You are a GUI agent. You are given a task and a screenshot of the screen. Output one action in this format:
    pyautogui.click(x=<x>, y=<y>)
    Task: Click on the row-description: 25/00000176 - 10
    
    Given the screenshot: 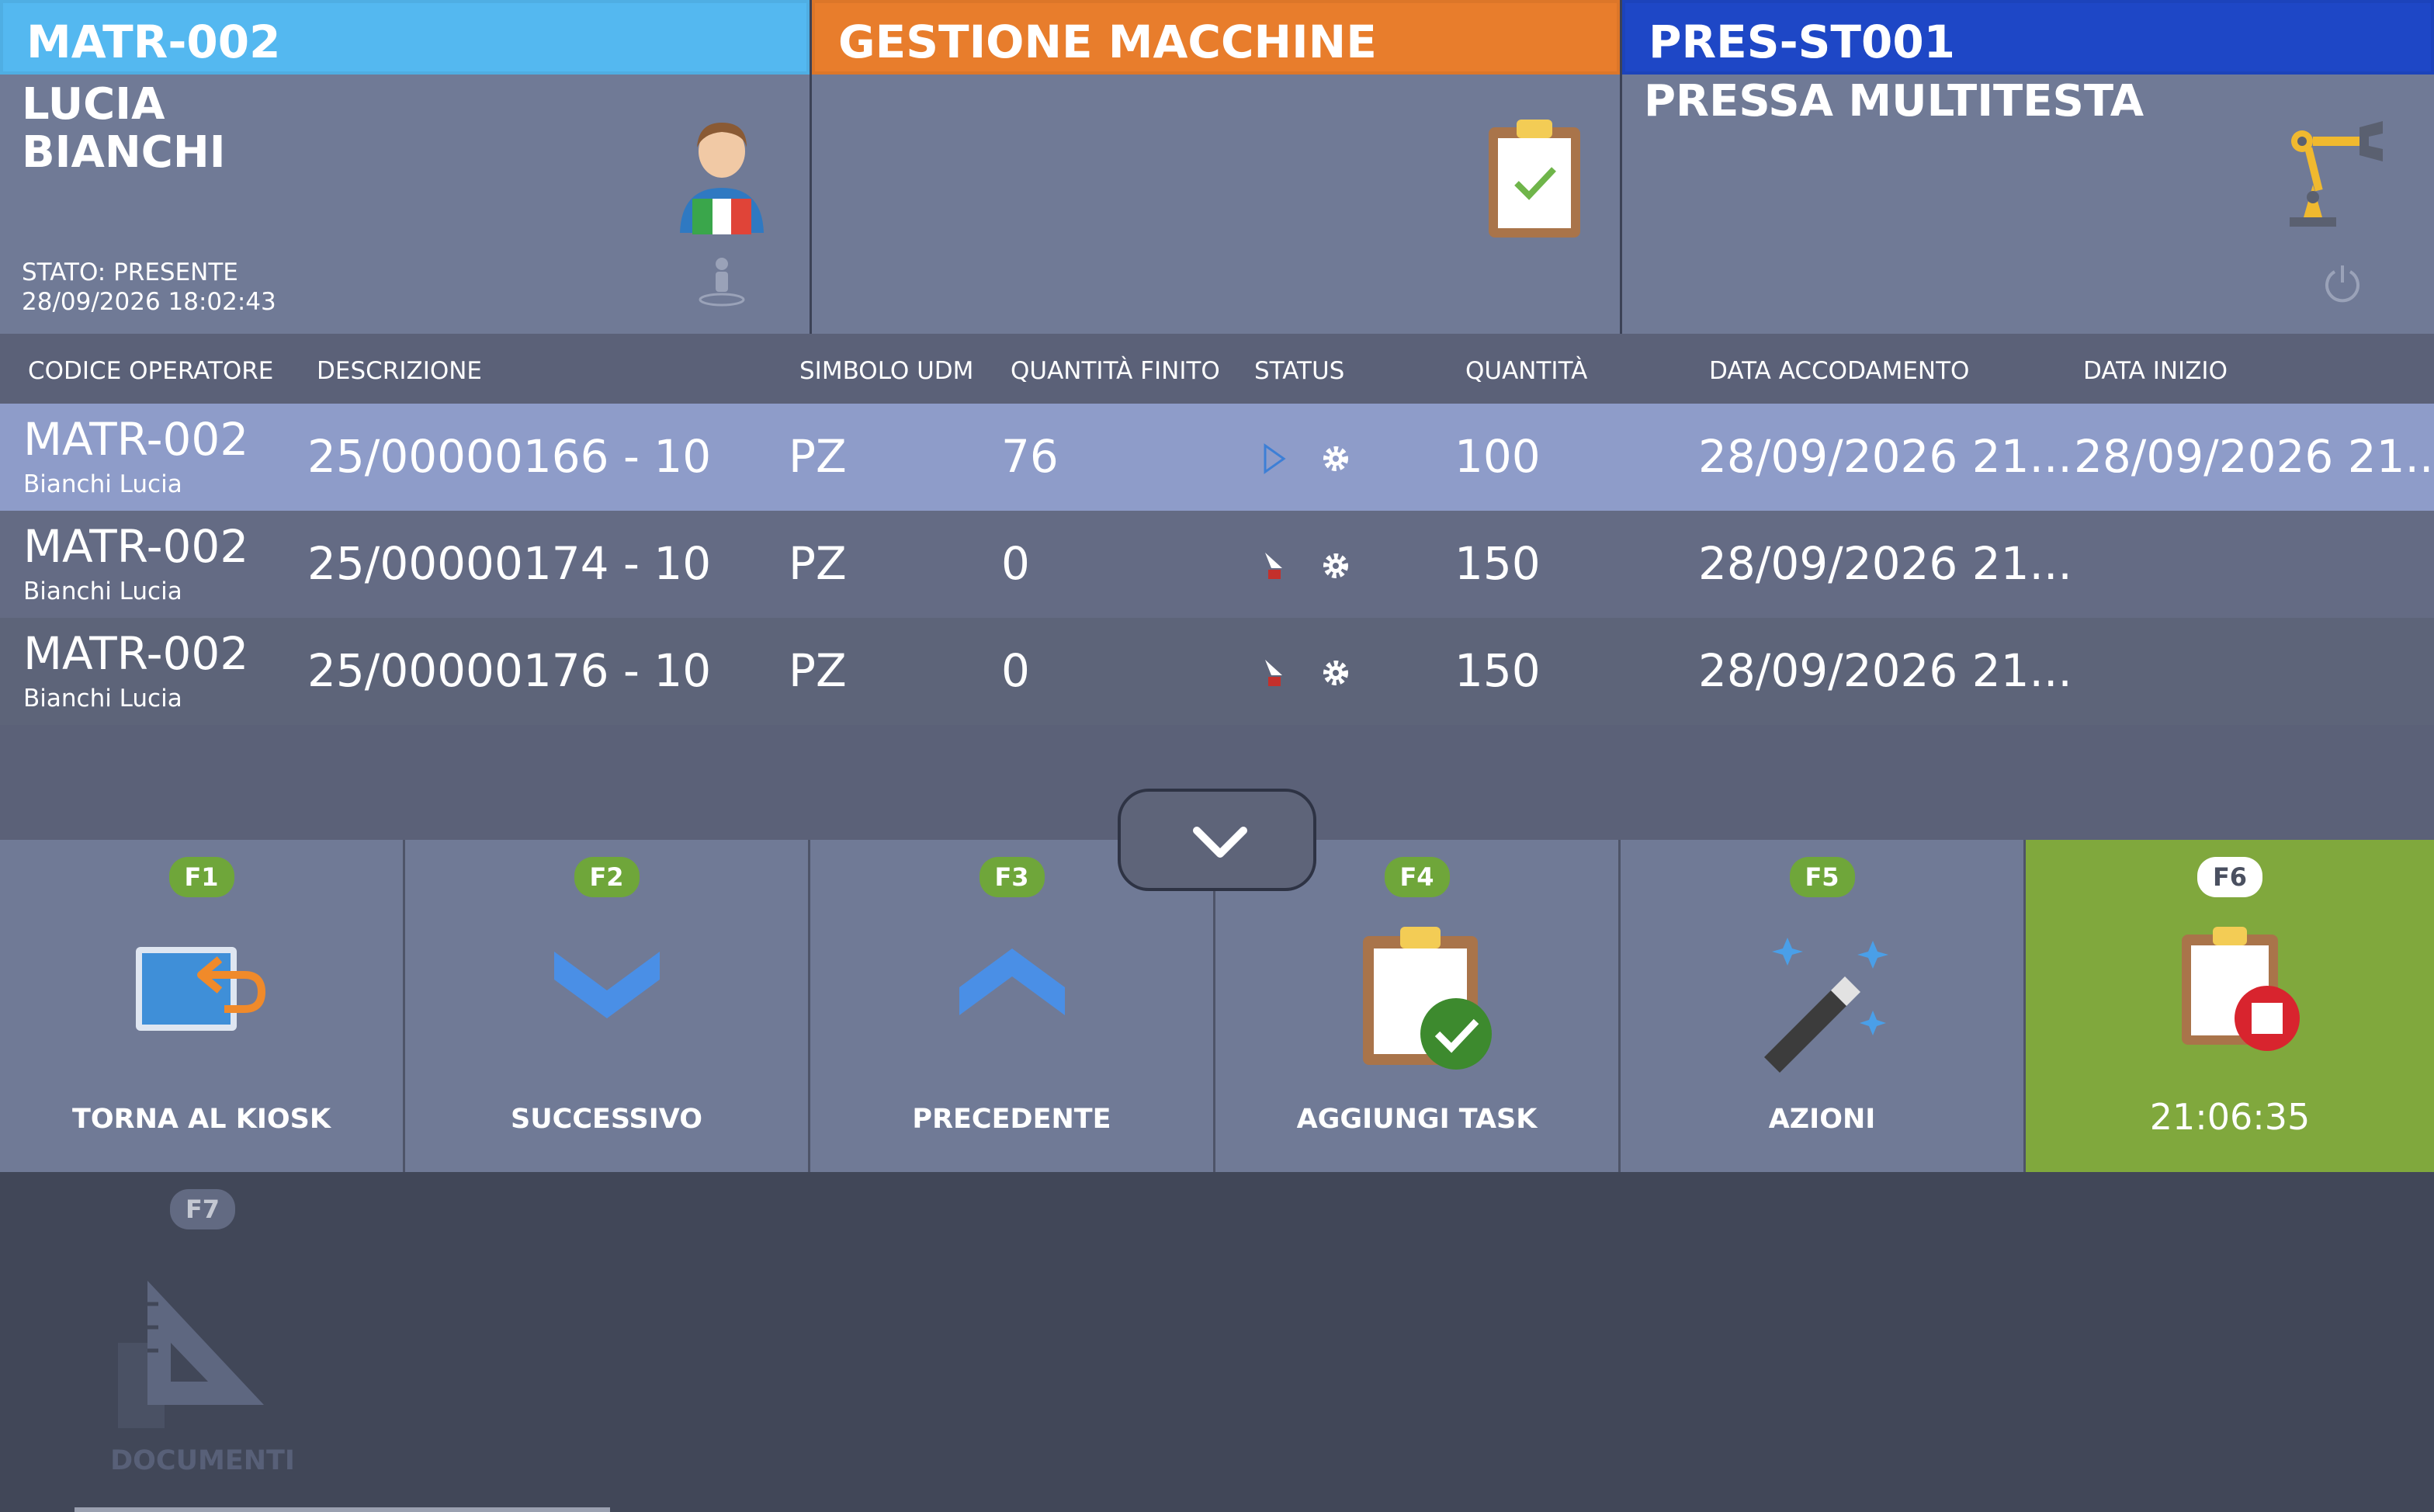 What is the action you would take?
    pyautogui.click(x=510, y=670)
    